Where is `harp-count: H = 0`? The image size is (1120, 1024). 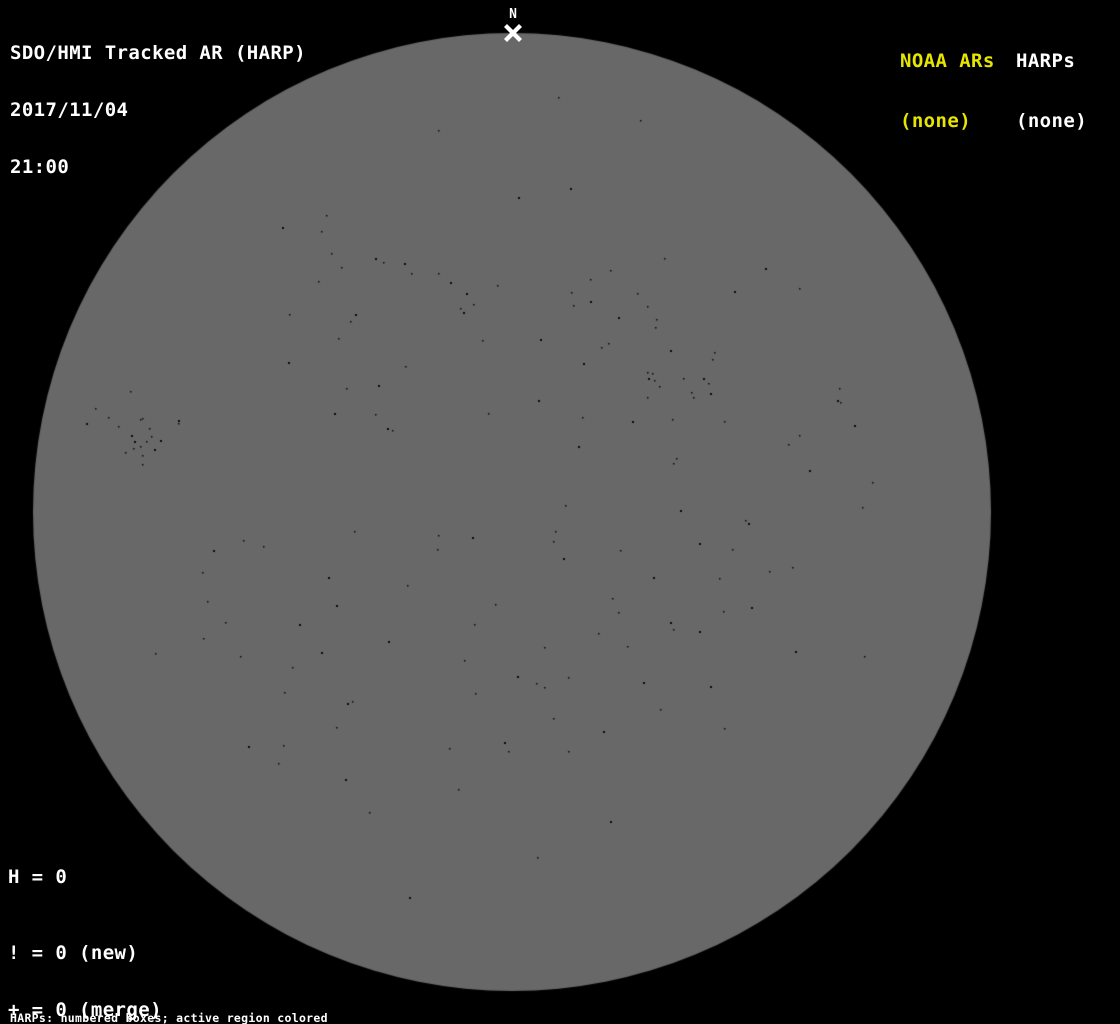 harp-count: H = 0 is located at coordinates (38, 877).